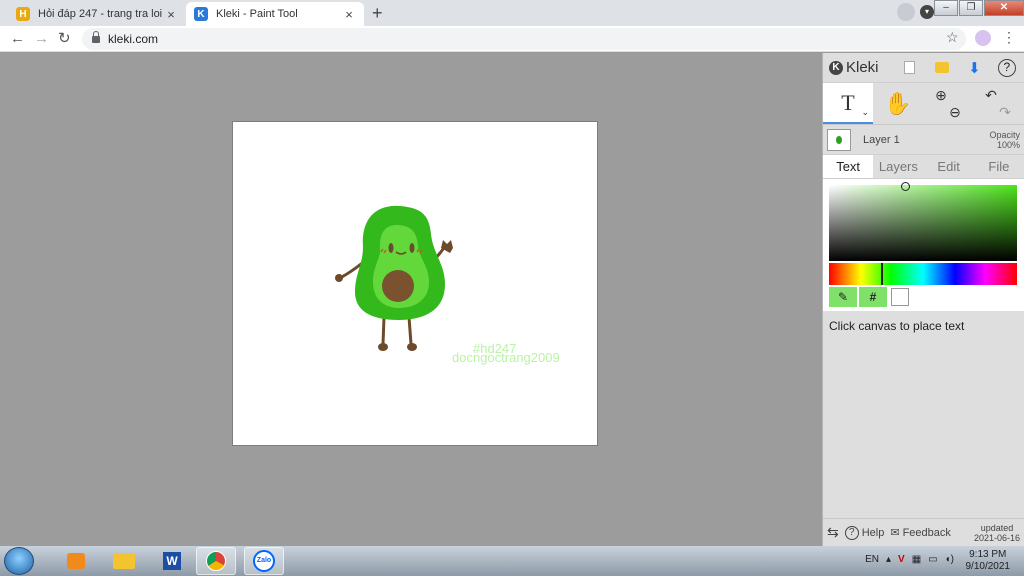  I want to click on file-explorer-icon, so click(124, 561).